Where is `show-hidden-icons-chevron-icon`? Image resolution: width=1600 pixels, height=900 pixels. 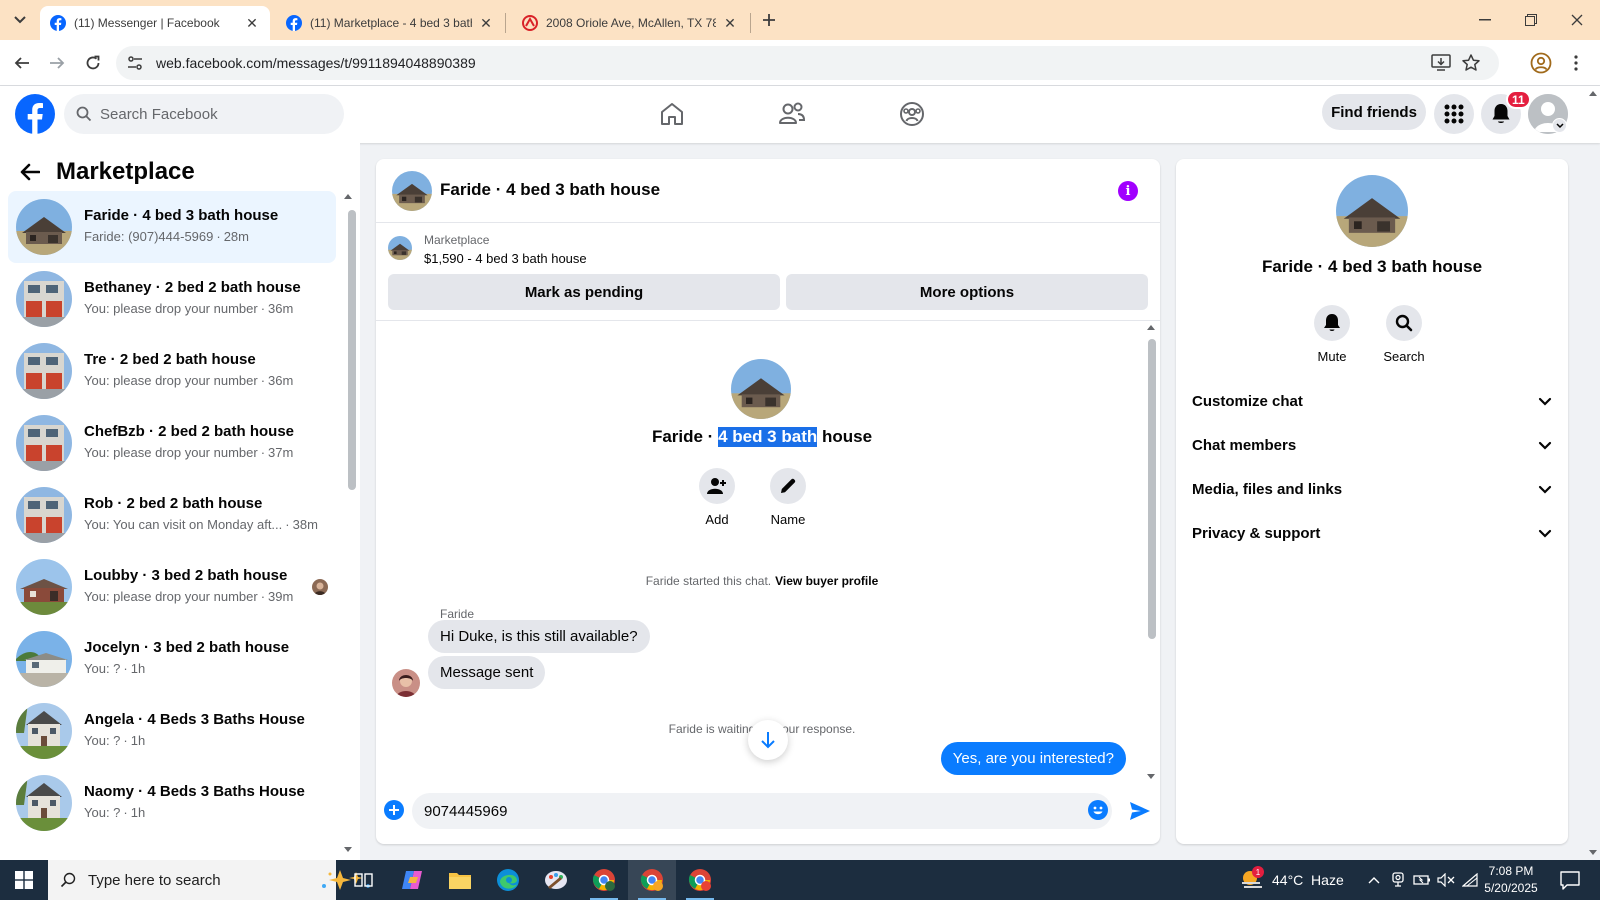
show-hidden-icons-chevron-icon is located at coordinates (1374, 880).